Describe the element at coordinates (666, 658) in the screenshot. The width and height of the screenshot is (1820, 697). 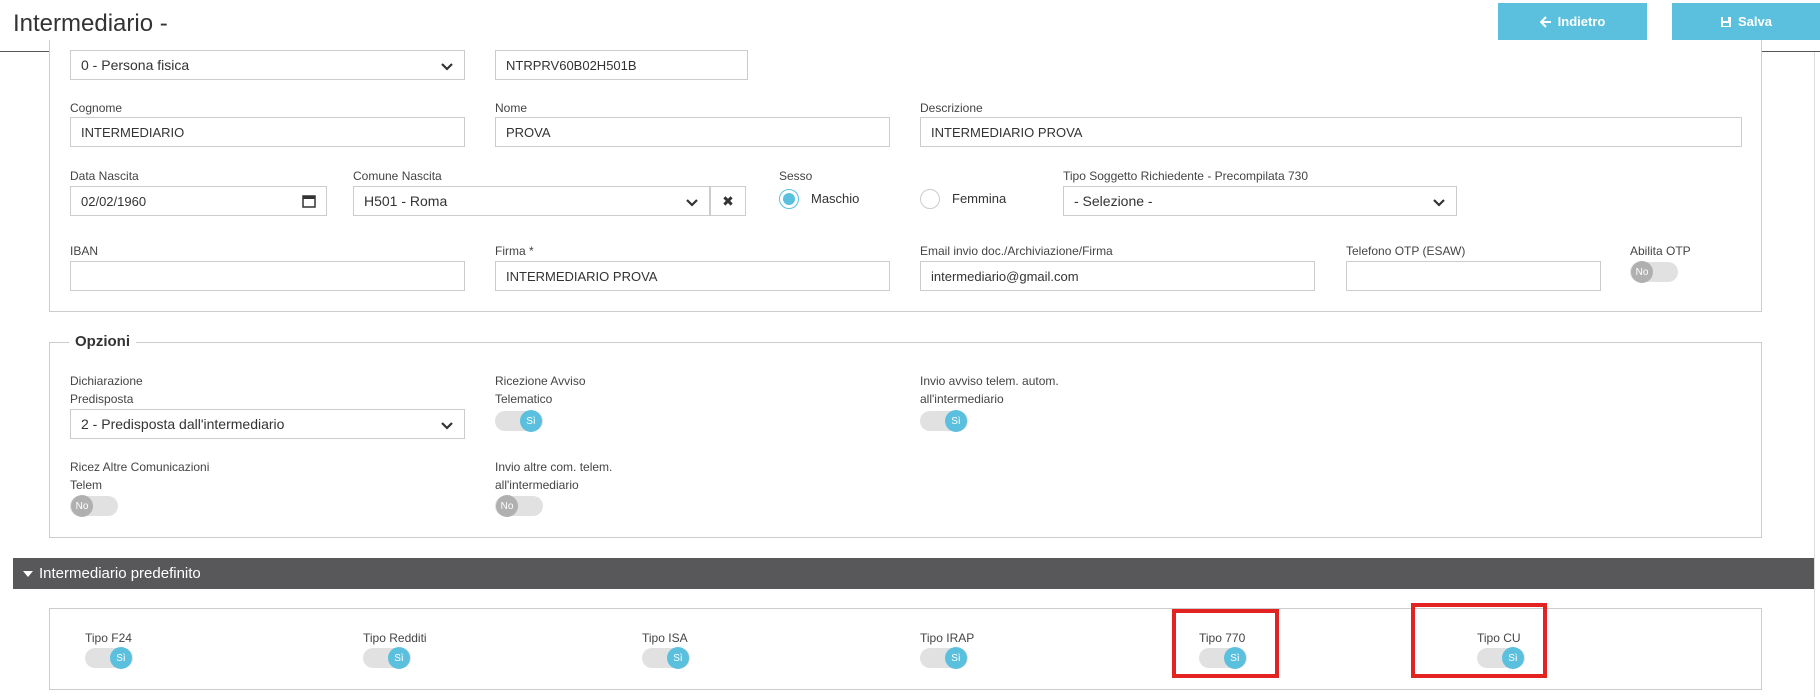
I see `tipo-isa-toggle: Sì` at that location.